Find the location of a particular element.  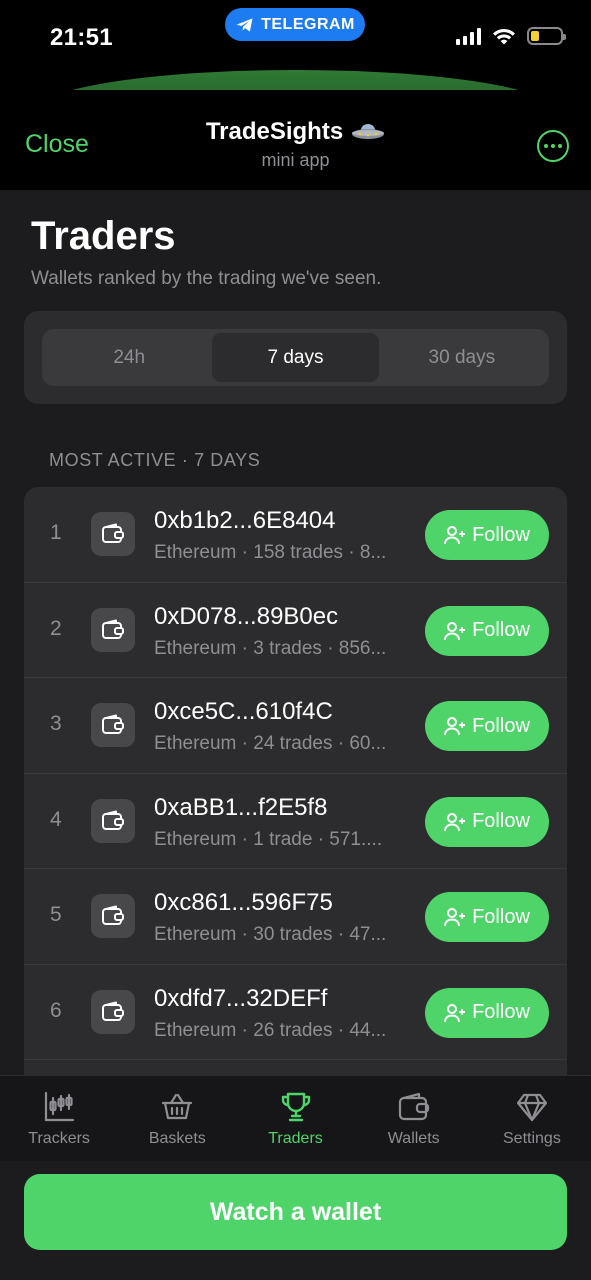

app-title-text: TradeSights is located at coordinates (274, 131).